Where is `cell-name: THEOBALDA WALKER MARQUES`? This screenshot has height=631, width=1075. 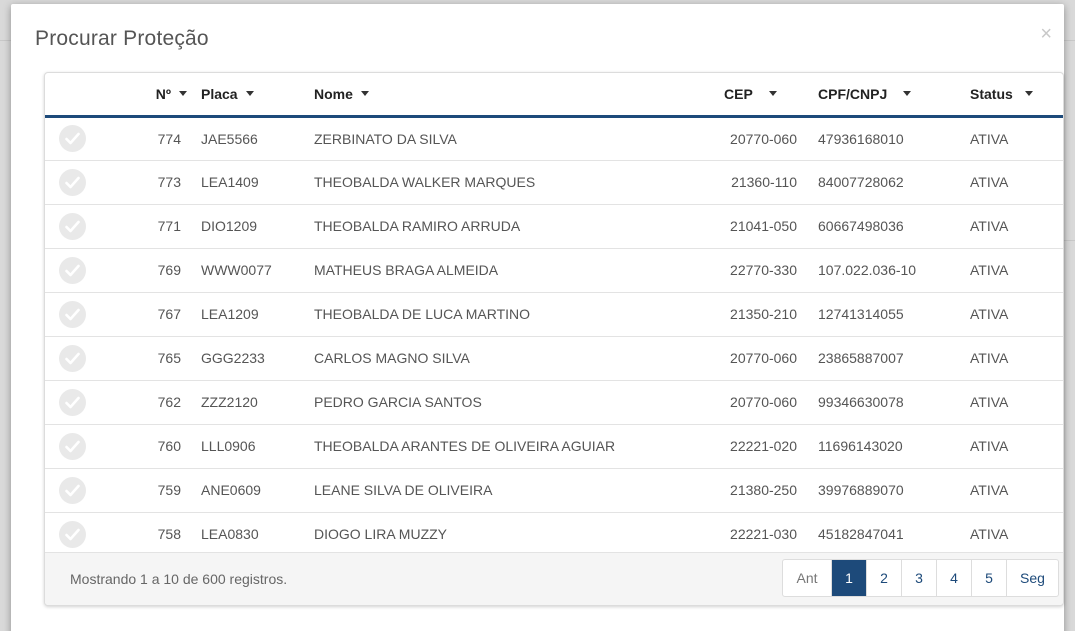
cell-name: THEOBALDA WALKER MARQUES is located at coordinates (515, 182).